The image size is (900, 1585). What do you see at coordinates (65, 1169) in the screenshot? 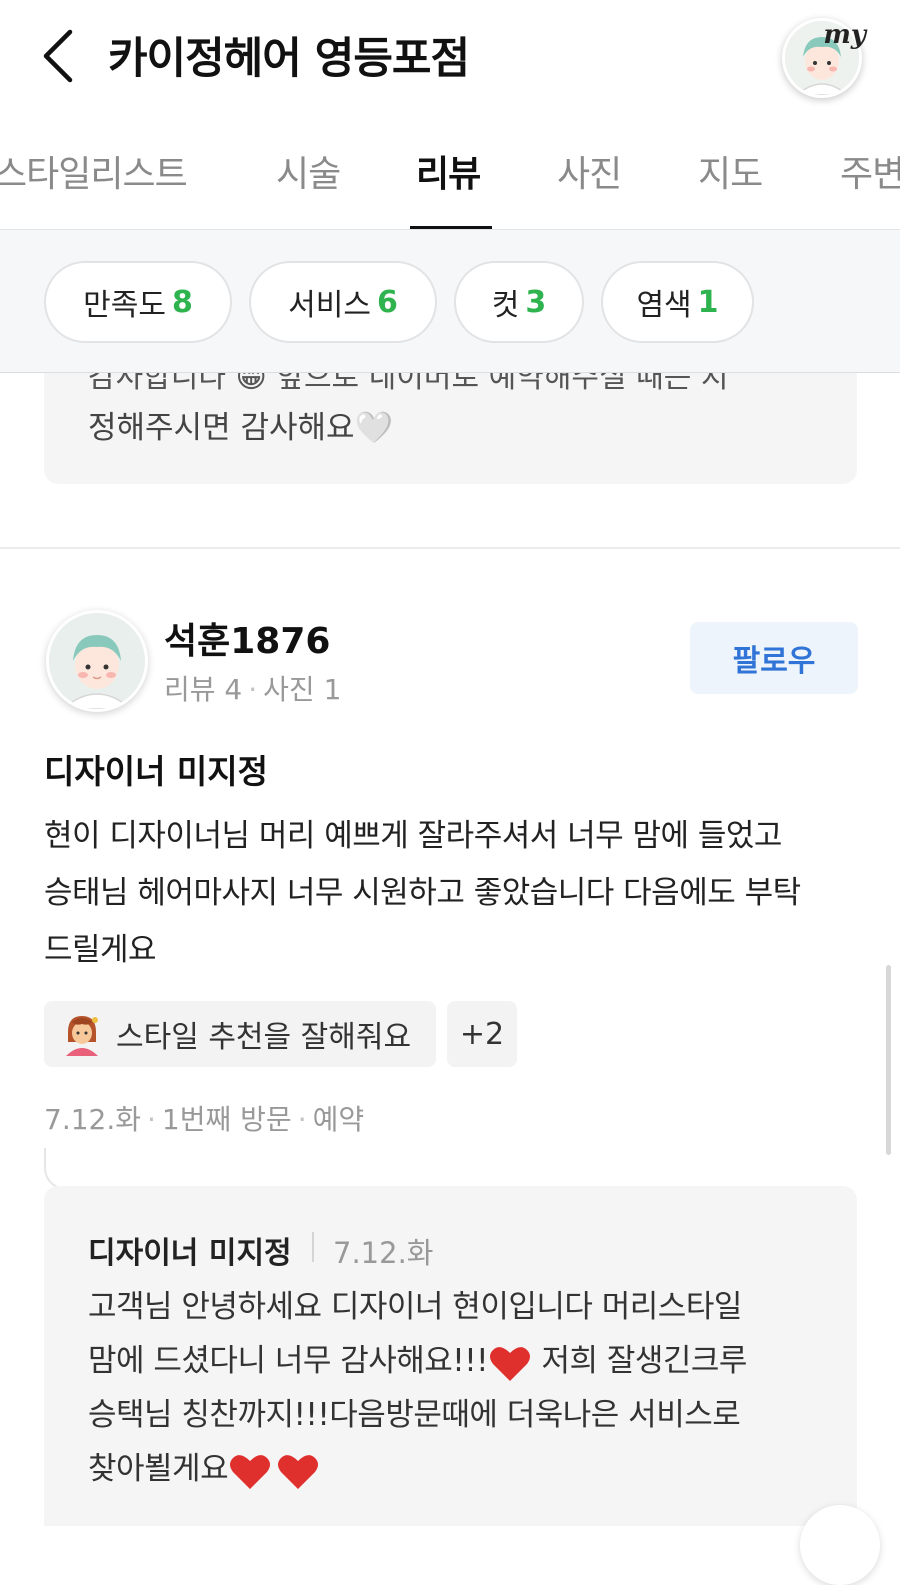
I see `reply-connector` at bounding box center [65, 1169].